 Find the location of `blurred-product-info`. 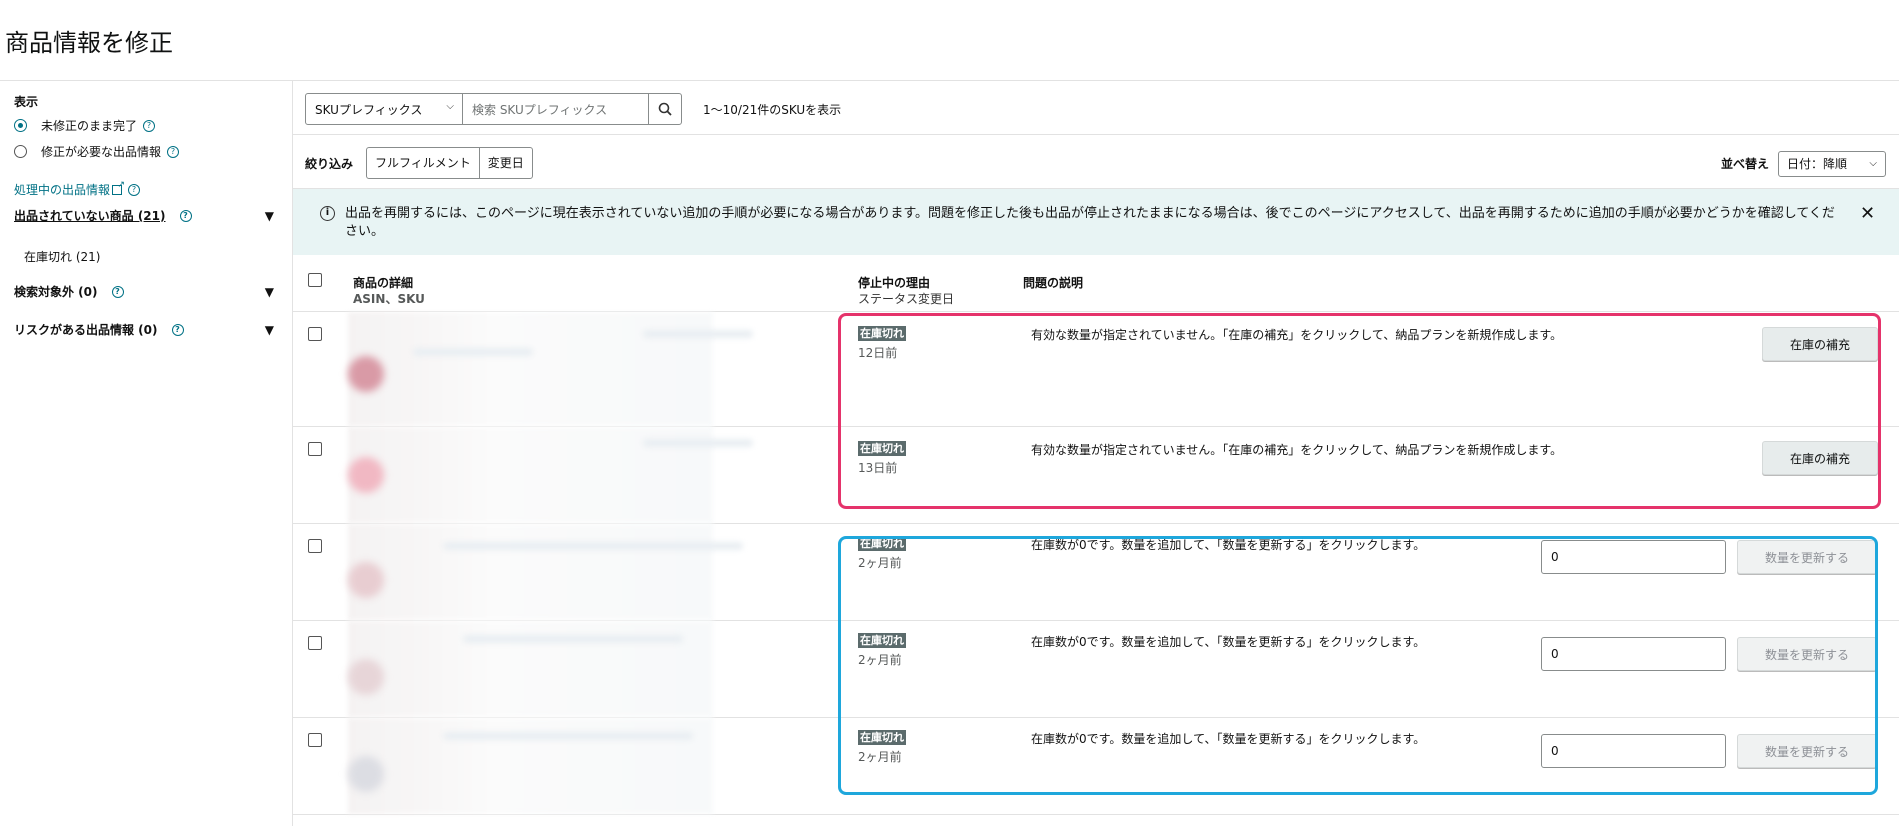

blurred-product-info is located at coordinates (530, 572).